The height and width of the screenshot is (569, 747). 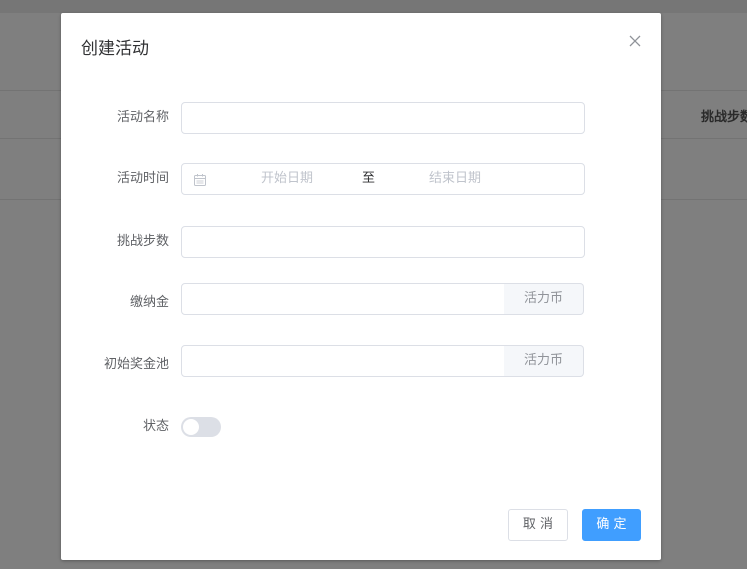 I want to click on fee-unit: 活力币, so click(x=544, y=299).